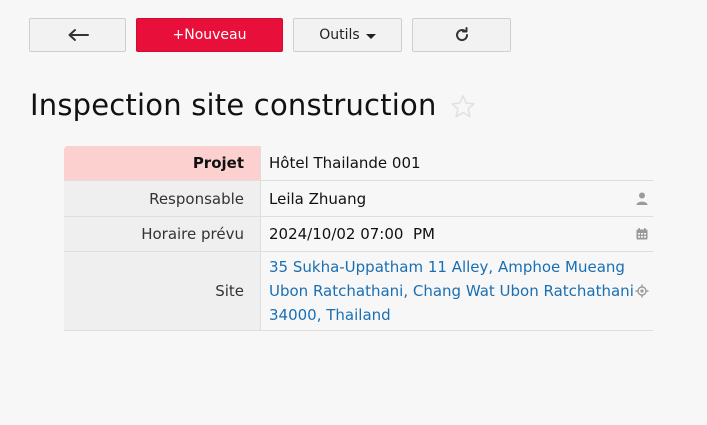 The image size is (707, 425). What do you see at coordinates (642, 291) in the screenshot?
I see `location-icon` at bounding box center [642, 291].